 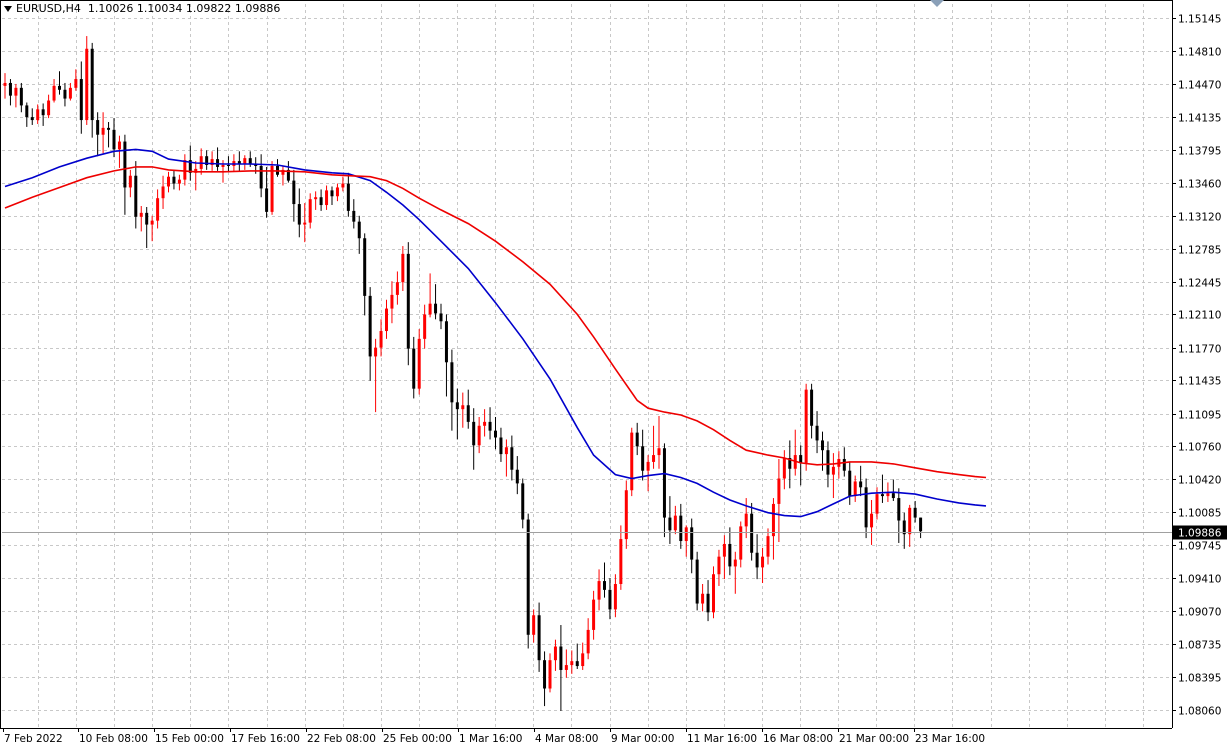 What do you see at coordinates (566, 739) in the screenshot?
I see `x-tick-label: 4 Mar 08:00` at bounding box center [566, 739].